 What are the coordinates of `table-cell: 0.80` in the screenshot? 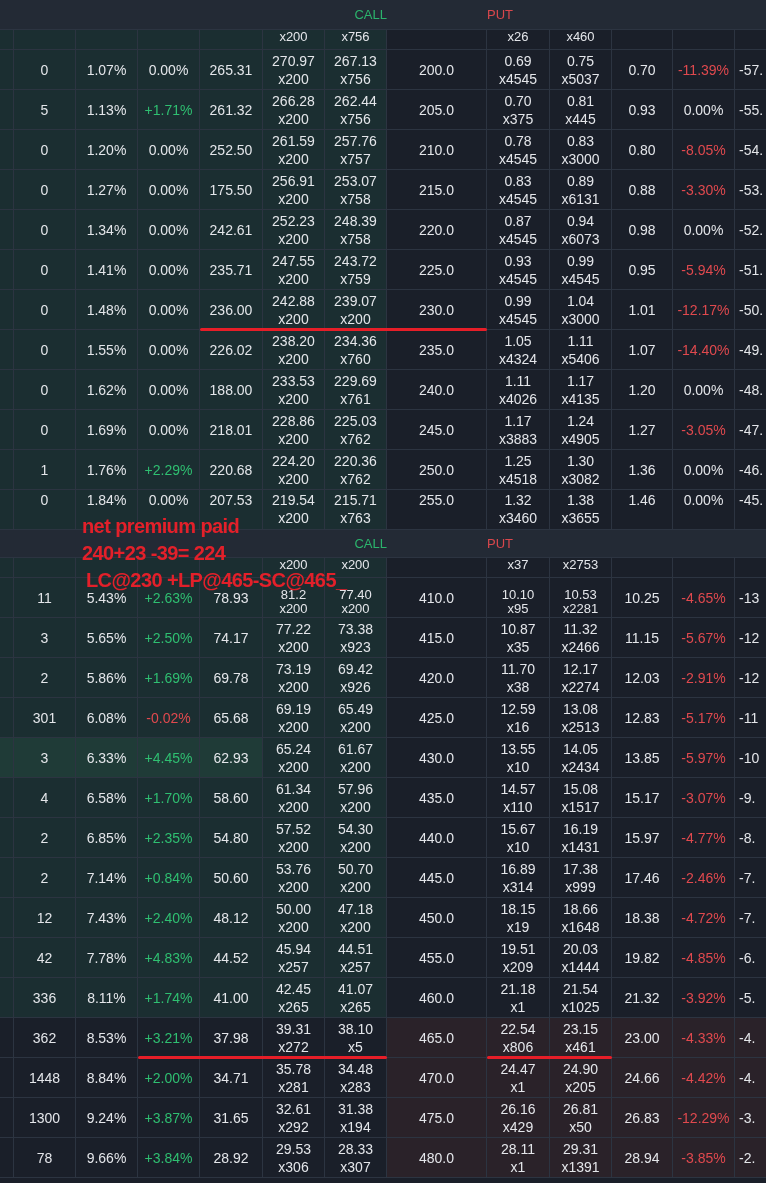 It's located at (642, 149).